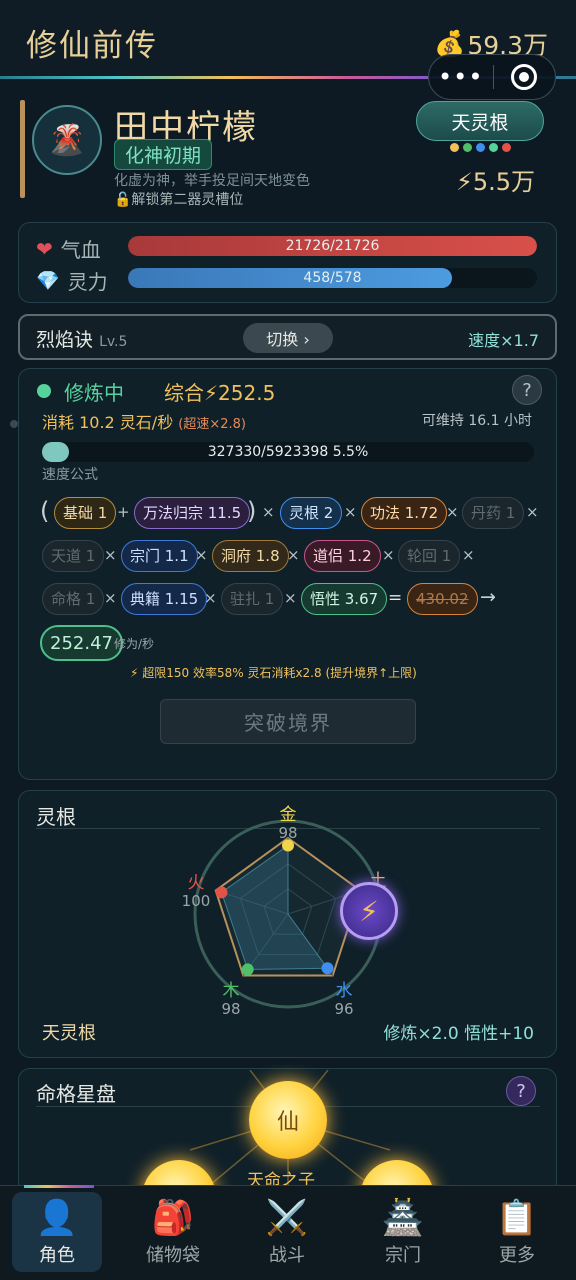 The width and height of the screenshot is (576, 1280). What do you see at coordinates (288, 721) in the screenshot?
I see `breakthrough-button: 突破境界` at bounding box center [288, 721].